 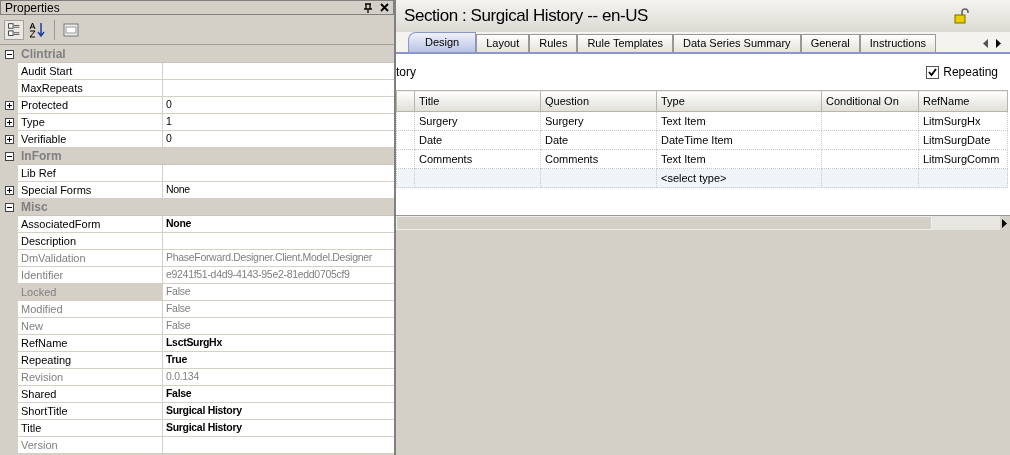 I want to click on property-value: LsctSurgHx, so click(x=278, y=343).